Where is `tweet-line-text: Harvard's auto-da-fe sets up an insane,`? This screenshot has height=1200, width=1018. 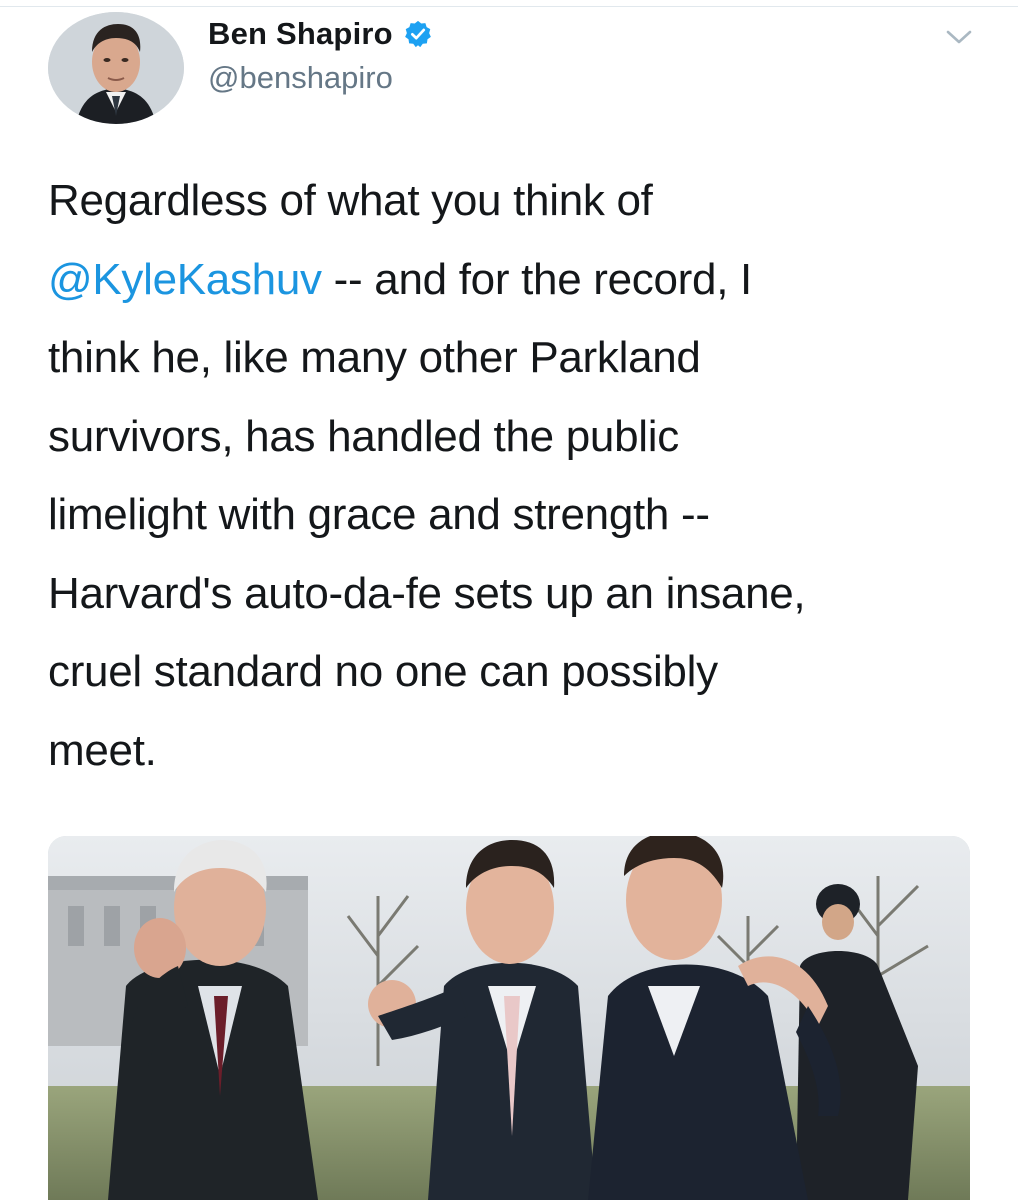 tweet-line-text: Harvard's auto-da-fe sets up an insane, is located at coordinates (427, 593).